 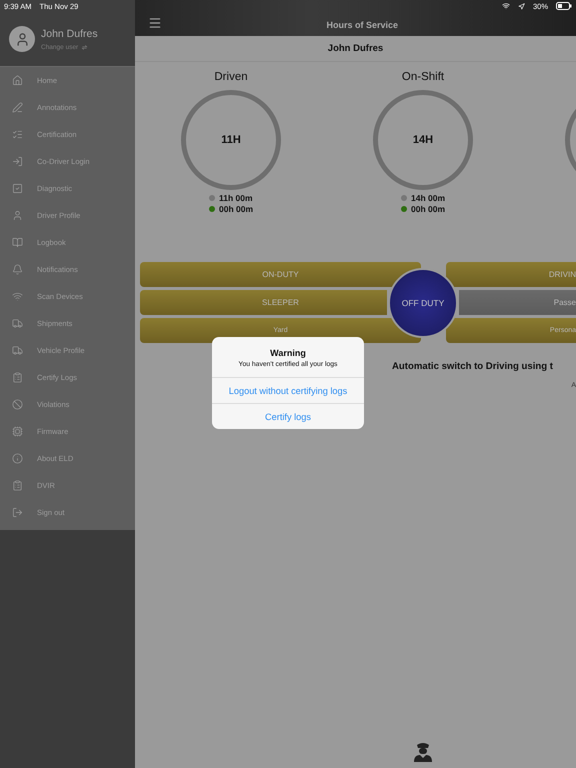 I want to click on legend-text: 14h 00m, so click(x=428, y=197).